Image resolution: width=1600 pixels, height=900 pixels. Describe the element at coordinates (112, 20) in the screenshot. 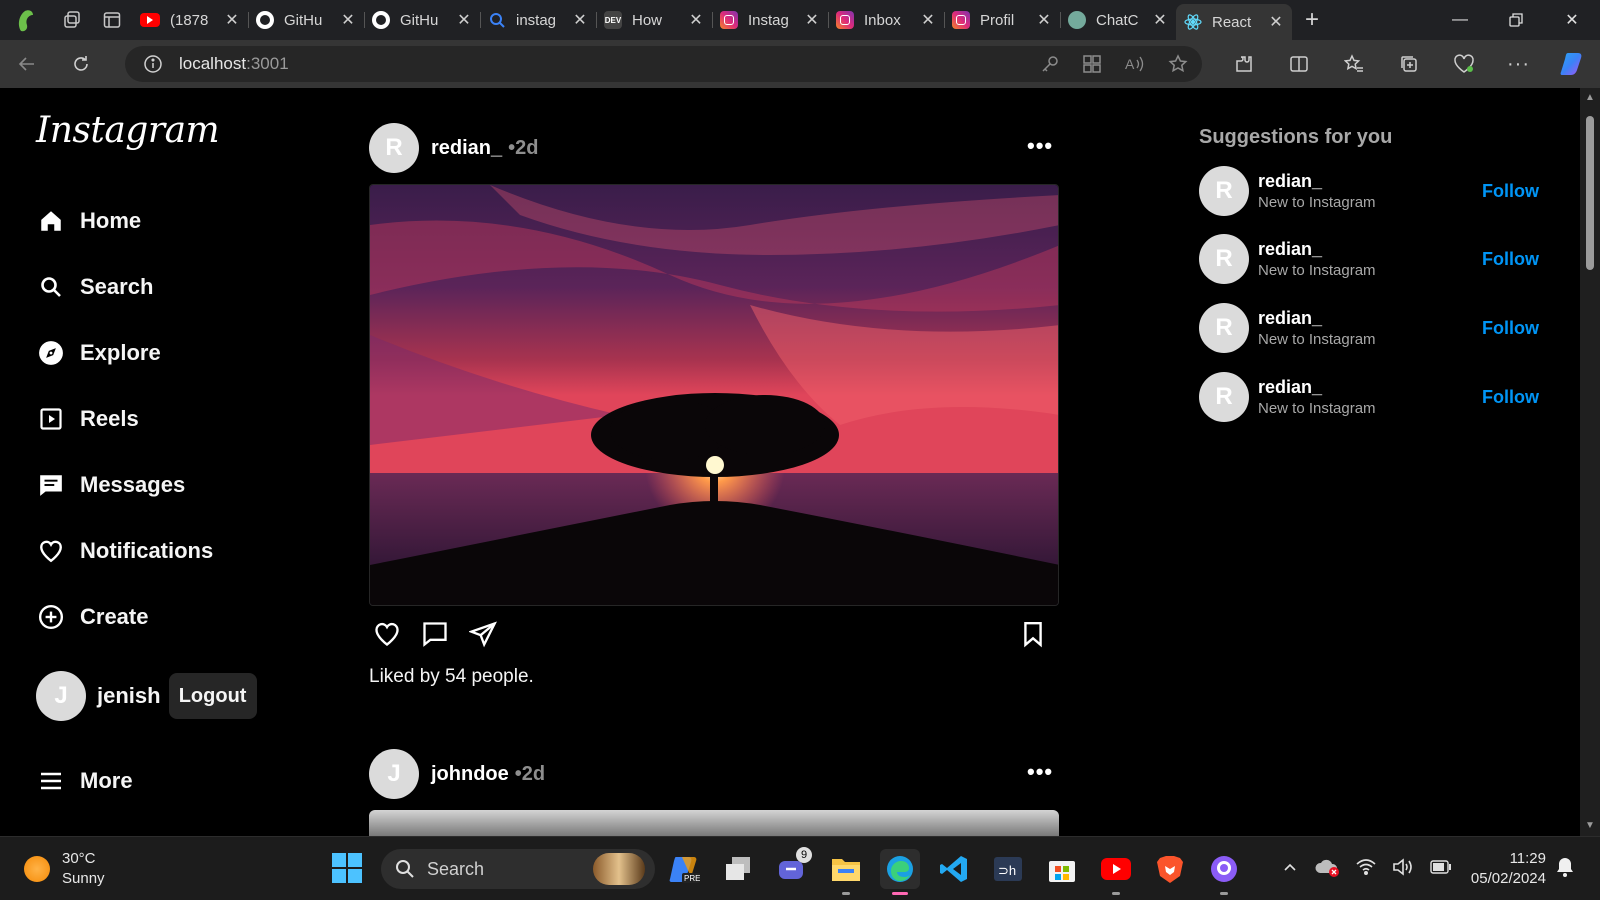

I see `tab-actions-icon` at that location.